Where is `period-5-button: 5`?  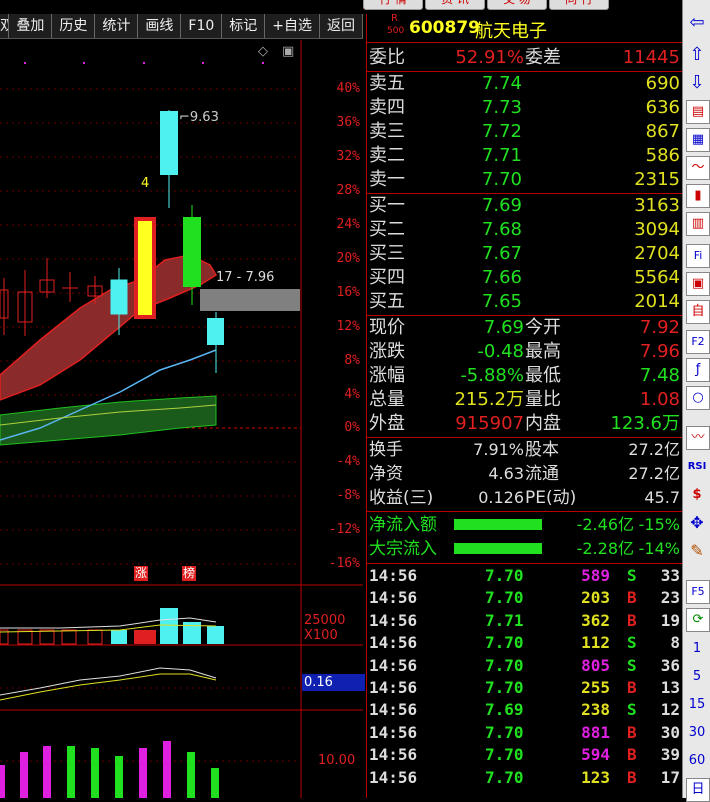
period-5-button: 5 is located at coordinates (697, 677).